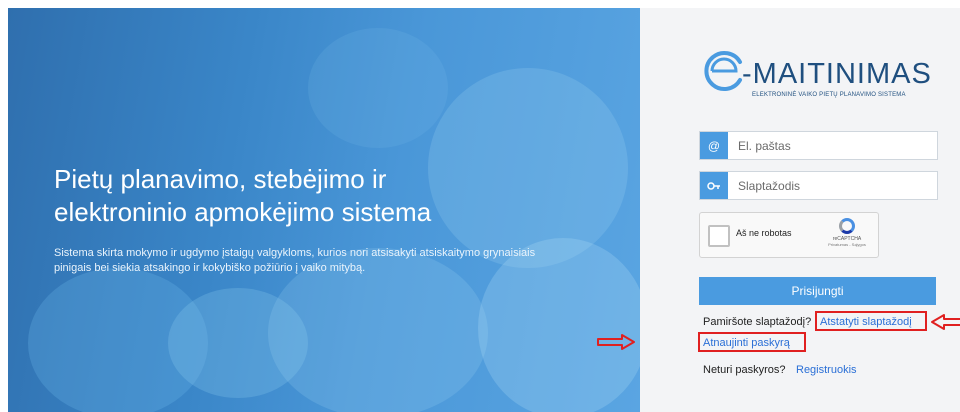 Image resolution: width=960 pixels, height=412 pixels. Describe the element at coordinates (714, 145) in the screenshot. I see `at-icon: @` at that location.